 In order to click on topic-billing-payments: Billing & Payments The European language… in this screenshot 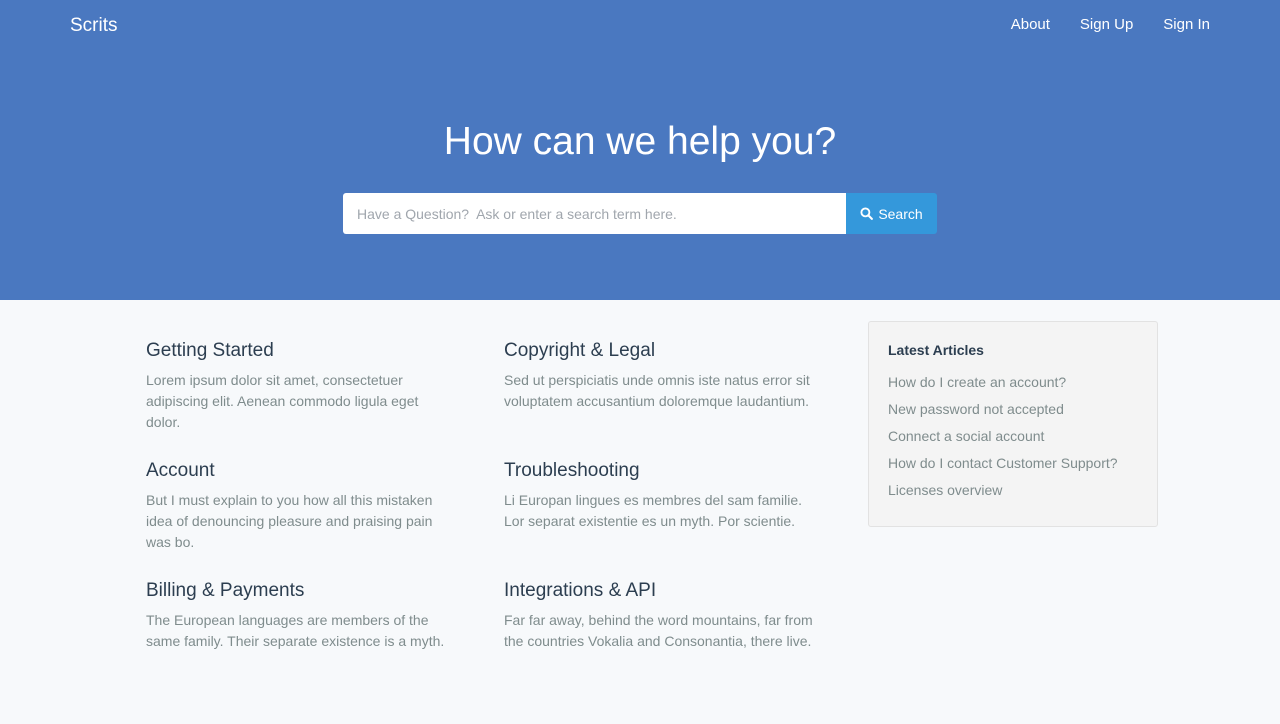, I will do `click(301, 616)`.